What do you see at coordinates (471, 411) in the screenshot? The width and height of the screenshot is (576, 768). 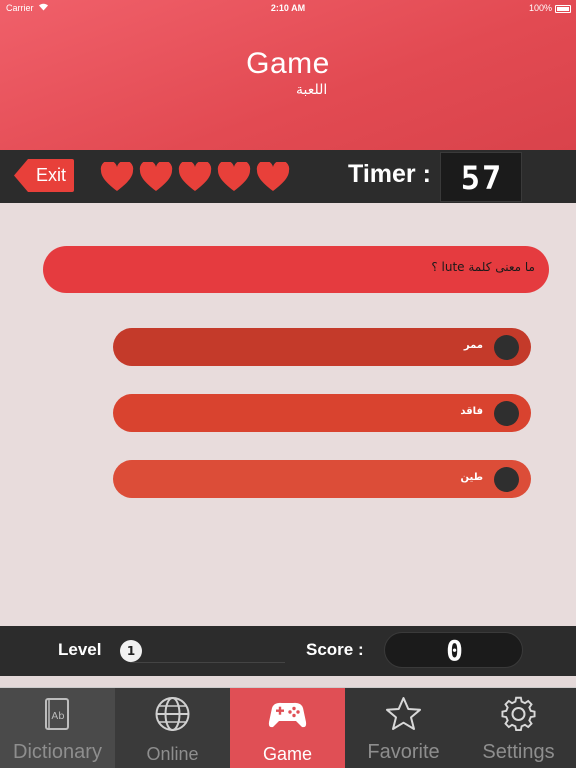 I see `answer-label: فاقد` at bounding box center [471, 411].